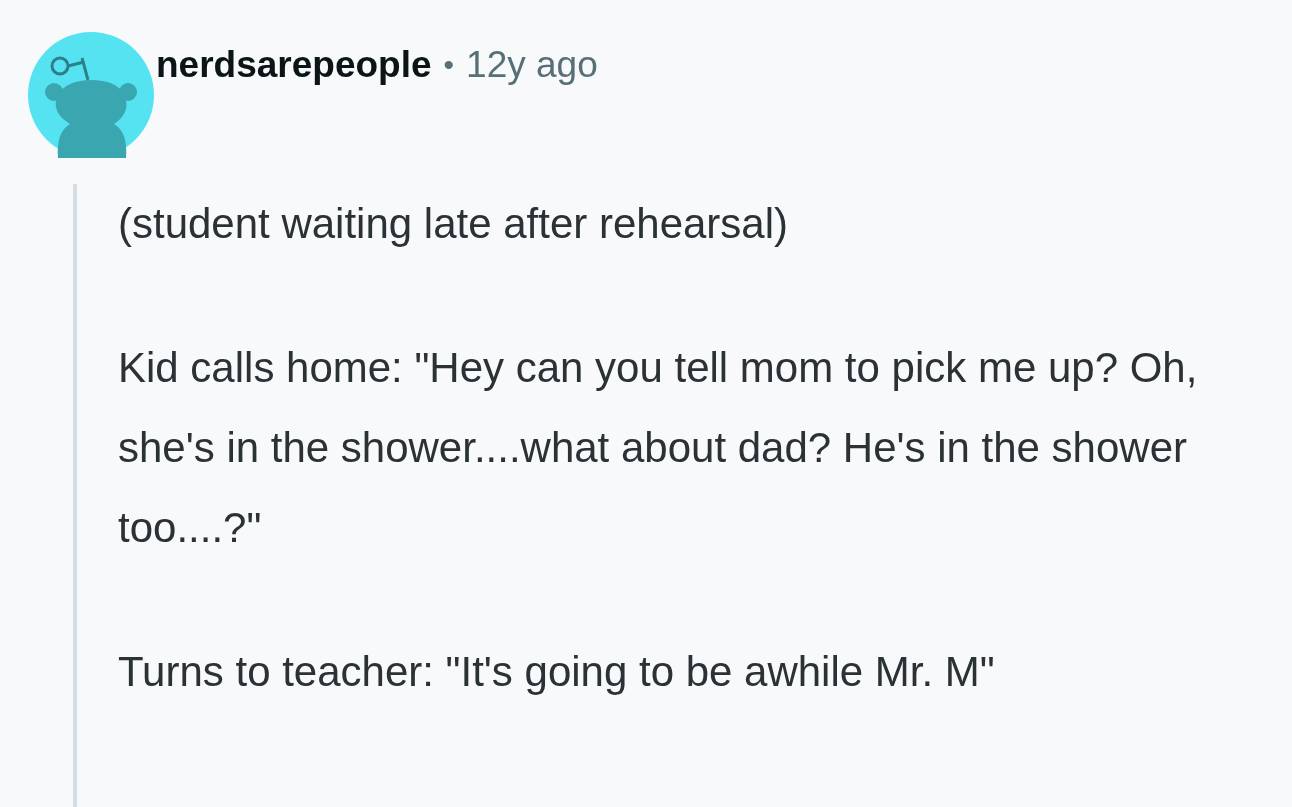 The image size is (1292, 807). What do you see at coordinates (91, 95) in the screenshot?
I see `avatar-icon` at bounding box center [91, 95].